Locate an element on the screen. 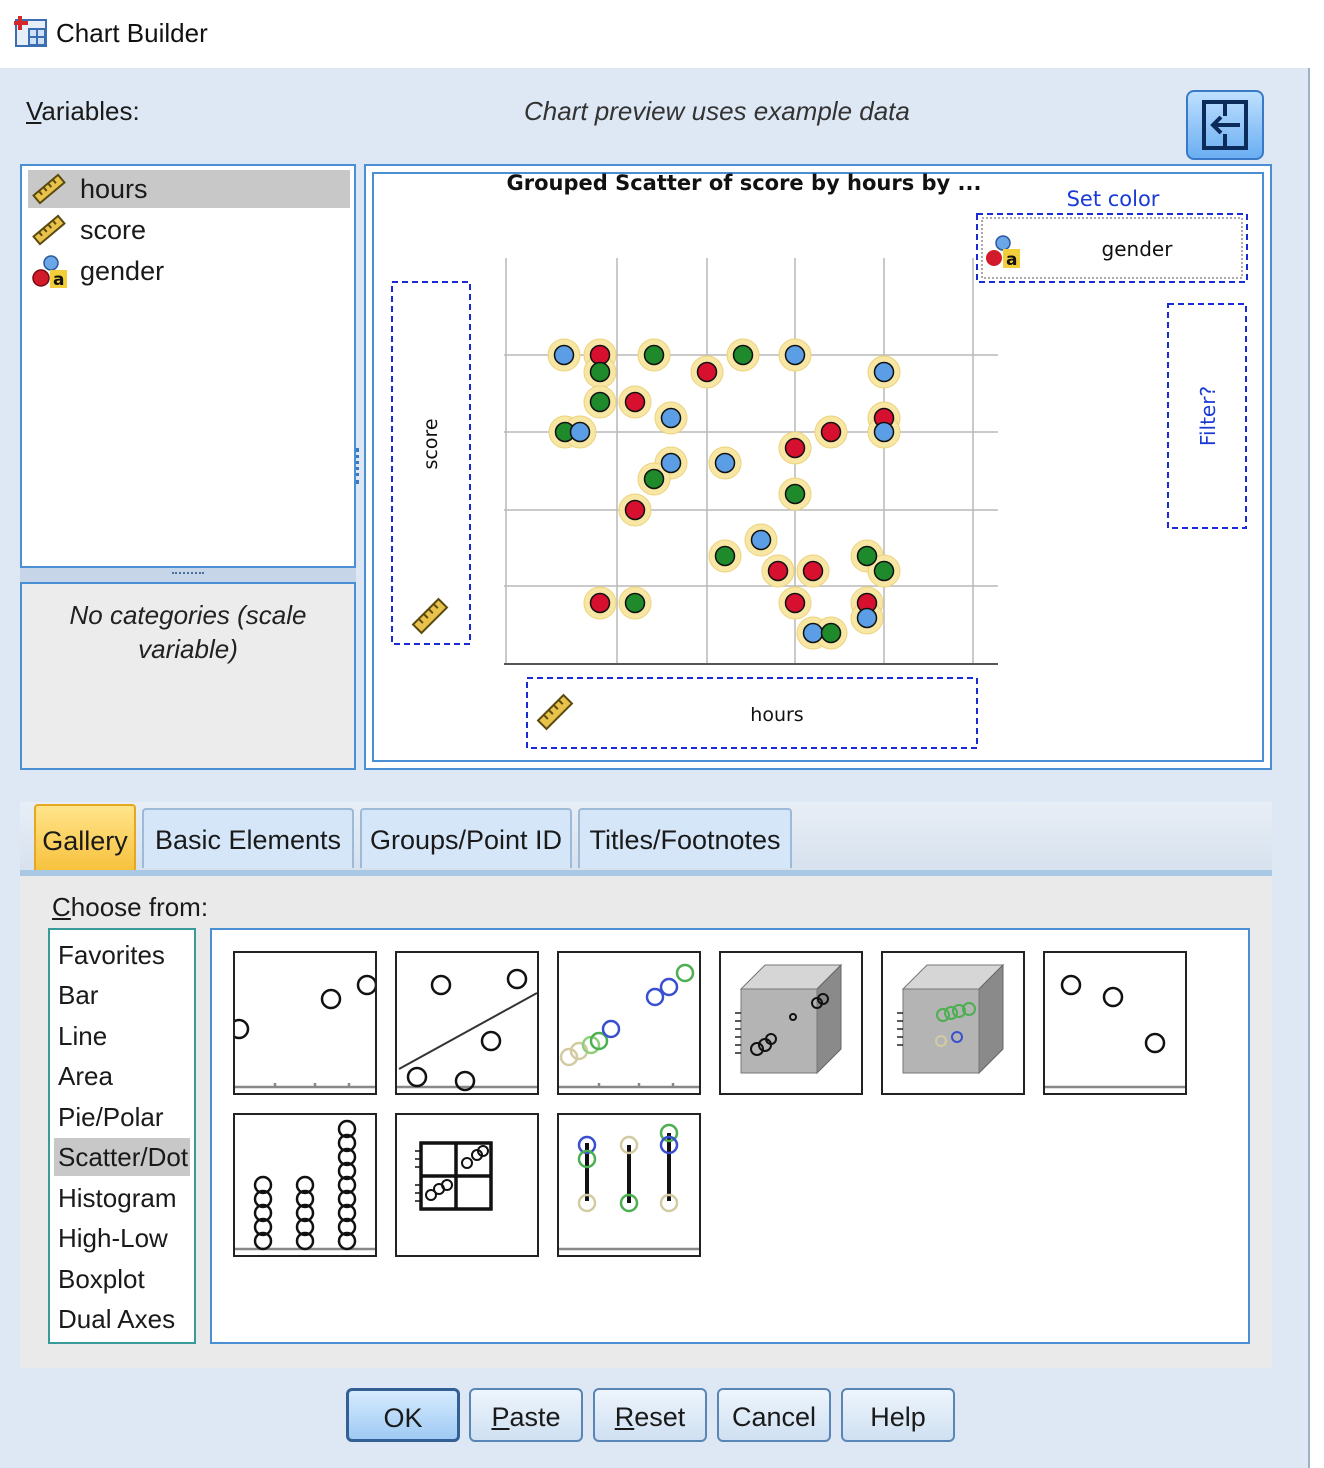 The height and width of the screenshot is (1468, 1324). drop-line-icon is located at coordinates (629, 1185).